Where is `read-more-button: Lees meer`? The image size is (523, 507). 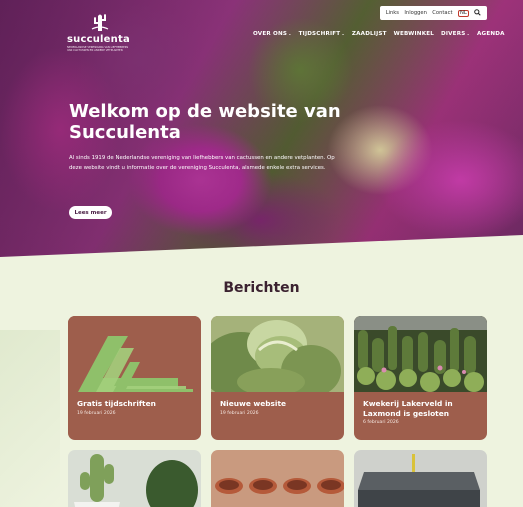 read-more-button: Lees meer is located at coordinates (90, 212).